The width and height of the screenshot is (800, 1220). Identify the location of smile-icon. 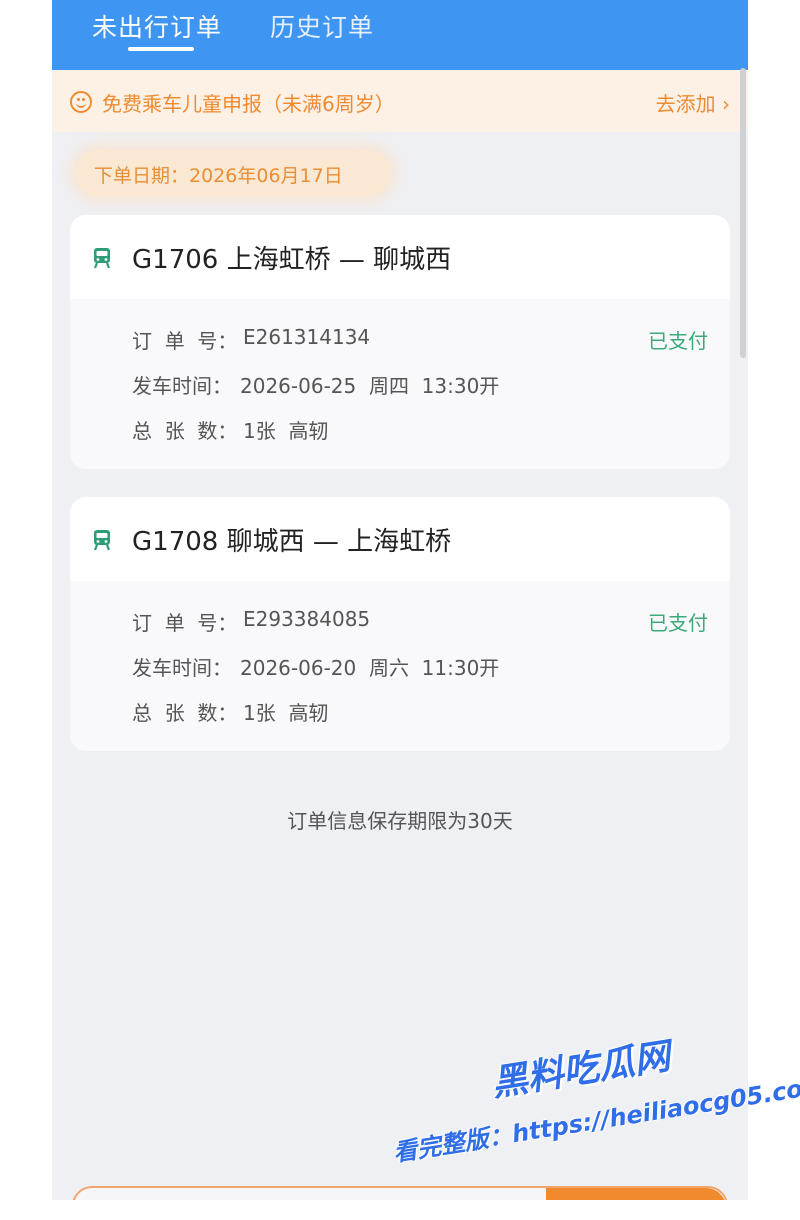
(81, 102).